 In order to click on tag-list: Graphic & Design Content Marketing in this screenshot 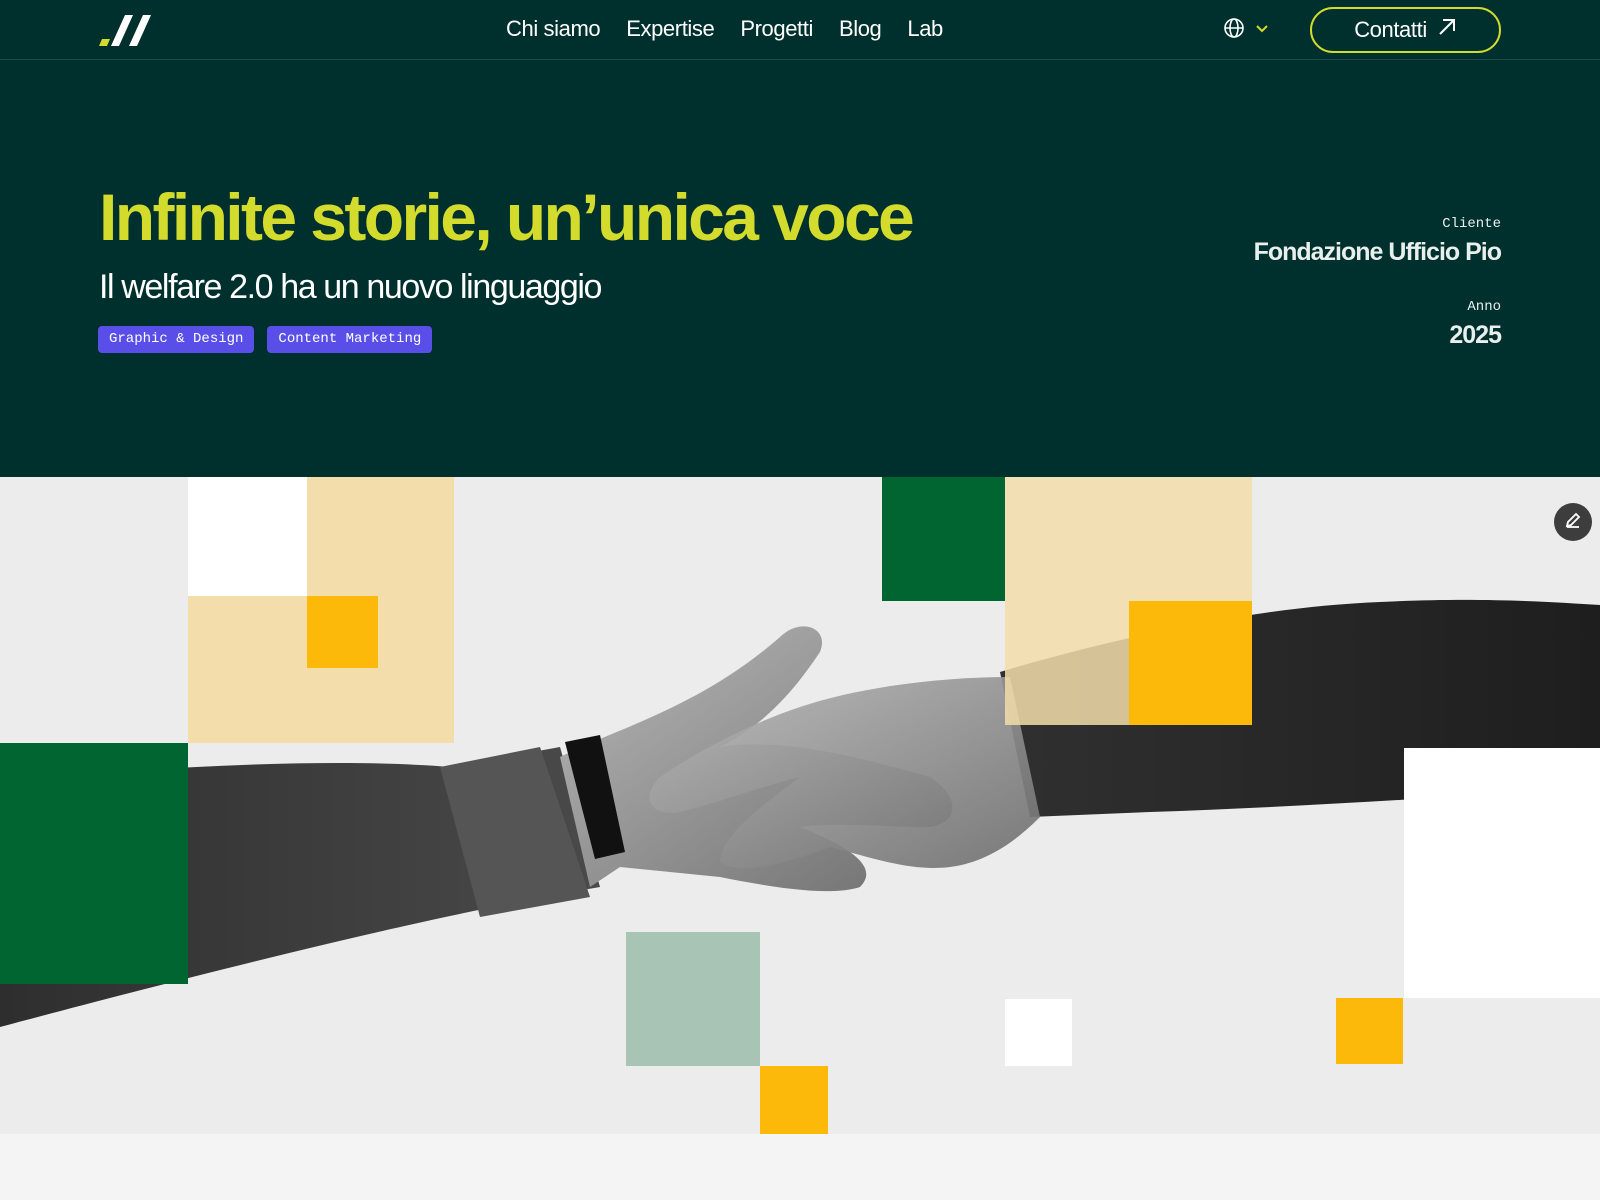, I will do `click(265, 339)`.